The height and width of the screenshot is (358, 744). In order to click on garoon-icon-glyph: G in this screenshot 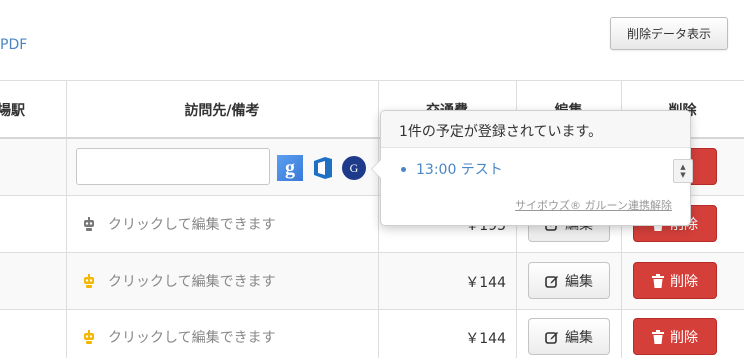, I will do `click(354, 167)`.